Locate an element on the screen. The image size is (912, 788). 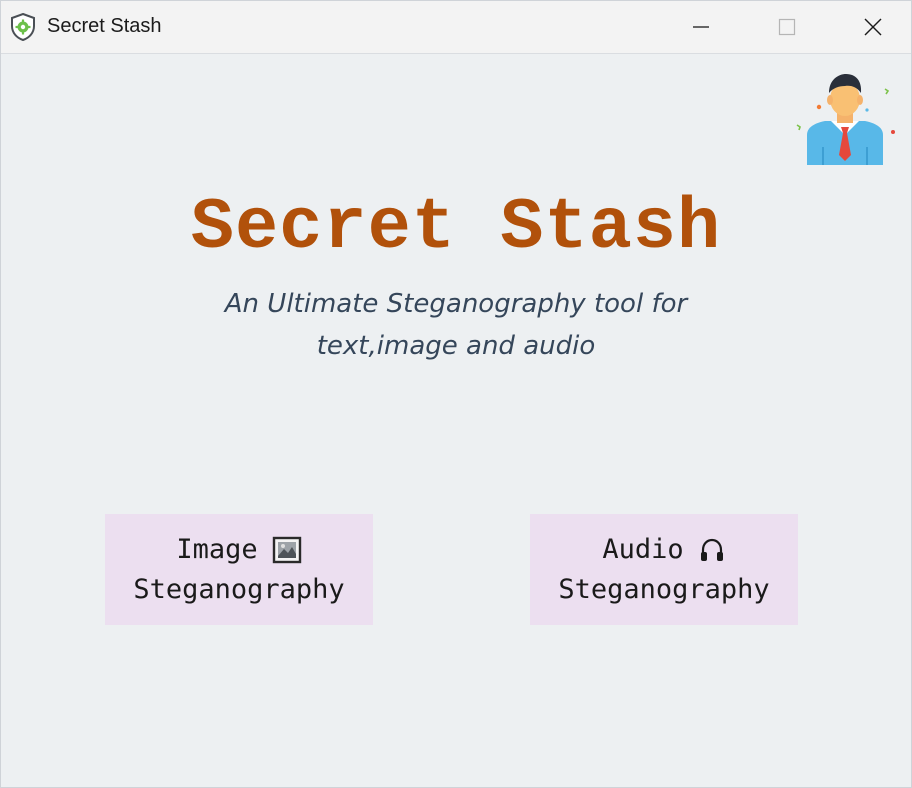
maximize-button is located at coordinates (787, 27).